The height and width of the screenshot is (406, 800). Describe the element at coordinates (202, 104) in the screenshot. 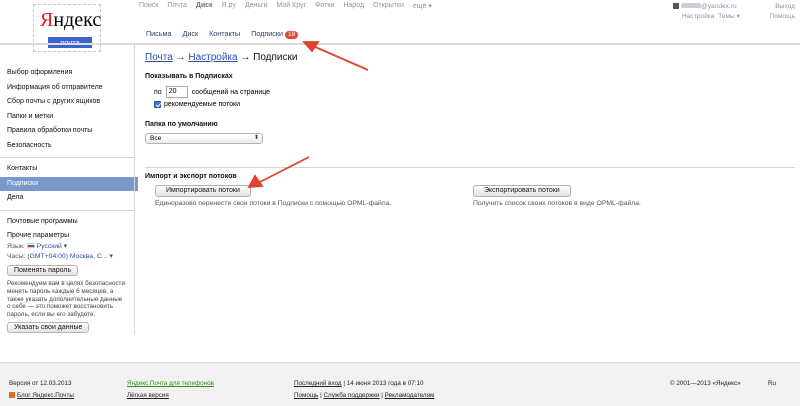

I see `recommended-label: рекомендуемые потоки` at that location.